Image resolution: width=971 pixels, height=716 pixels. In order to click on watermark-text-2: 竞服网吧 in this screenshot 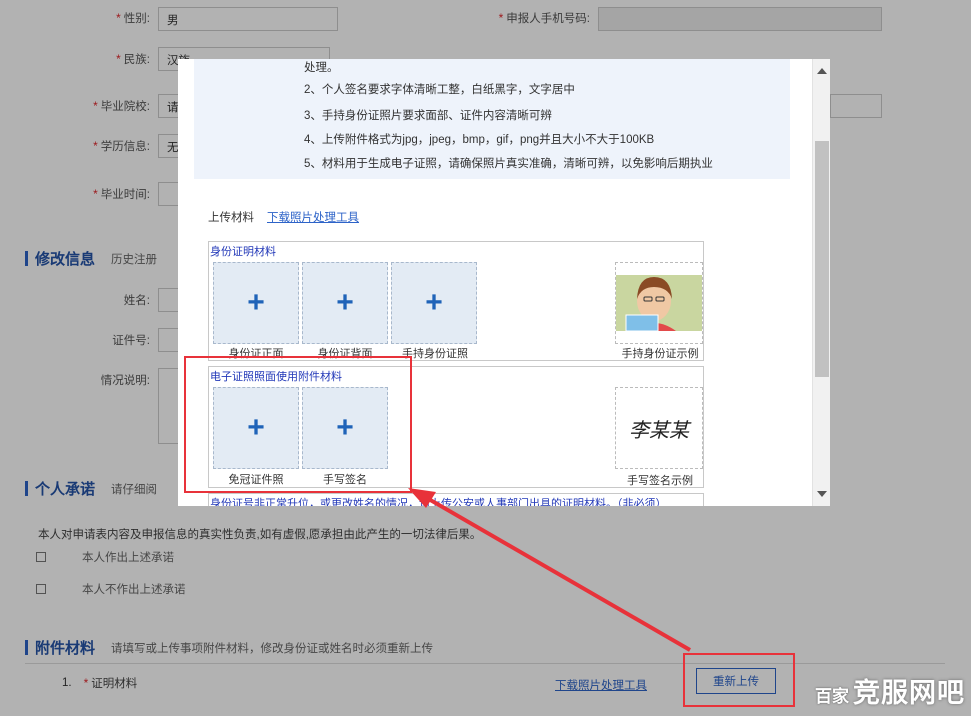, I will do `click(909, 693)`.